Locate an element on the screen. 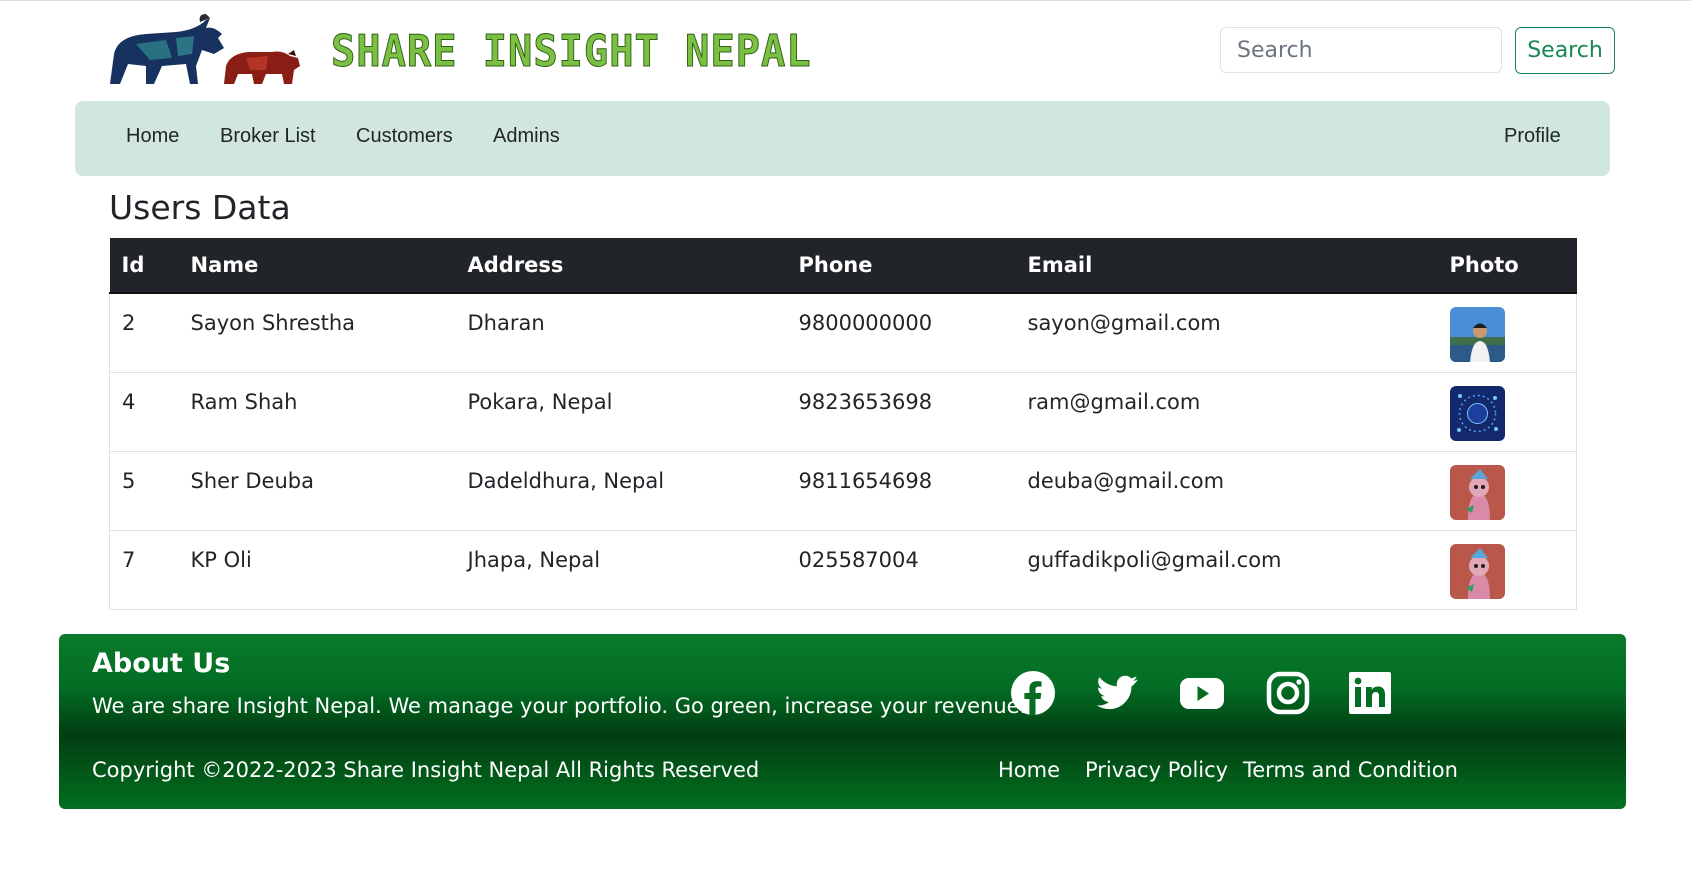 This screenshot has height=886, width=1691. nav-broker-list: Broker List is located at coordinates (268, 136).